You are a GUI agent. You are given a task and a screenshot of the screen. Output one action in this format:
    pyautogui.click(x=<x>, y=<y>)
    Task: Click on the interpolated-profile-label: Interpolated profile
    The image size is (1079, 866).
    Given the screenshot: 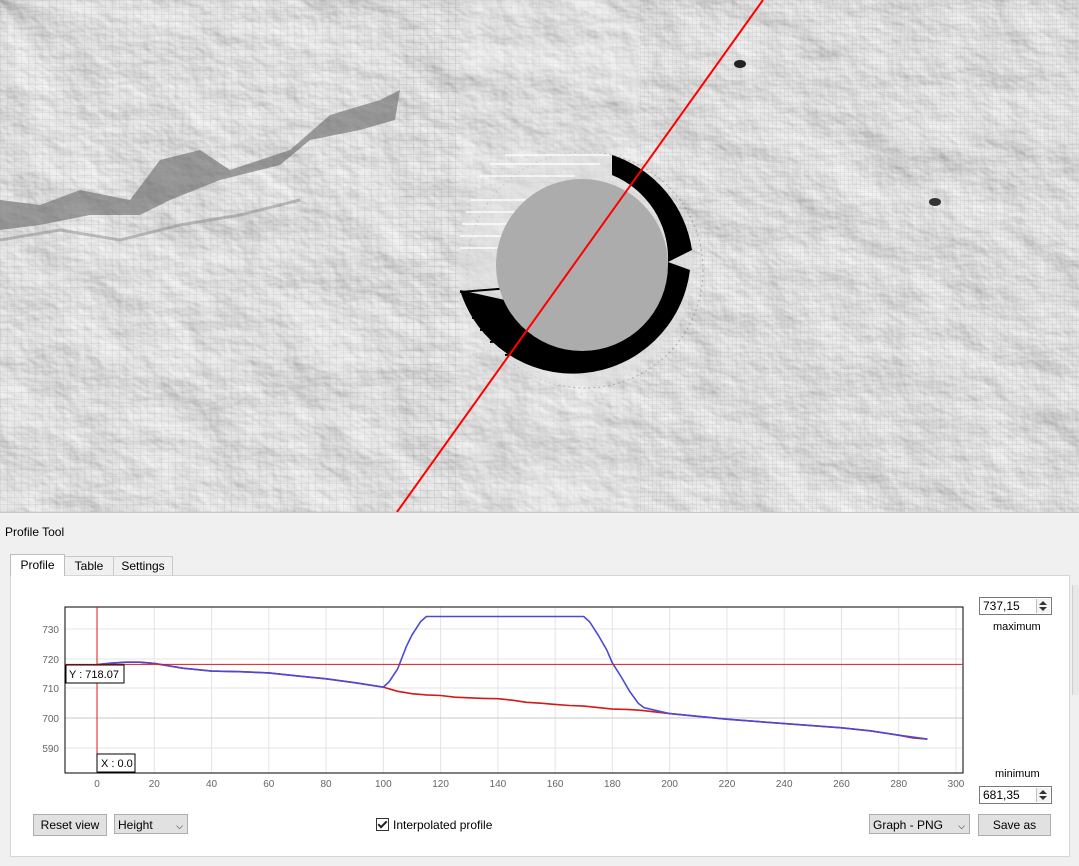 What is the action you would take?
    pyautogui.click(x=442, y=825)
    